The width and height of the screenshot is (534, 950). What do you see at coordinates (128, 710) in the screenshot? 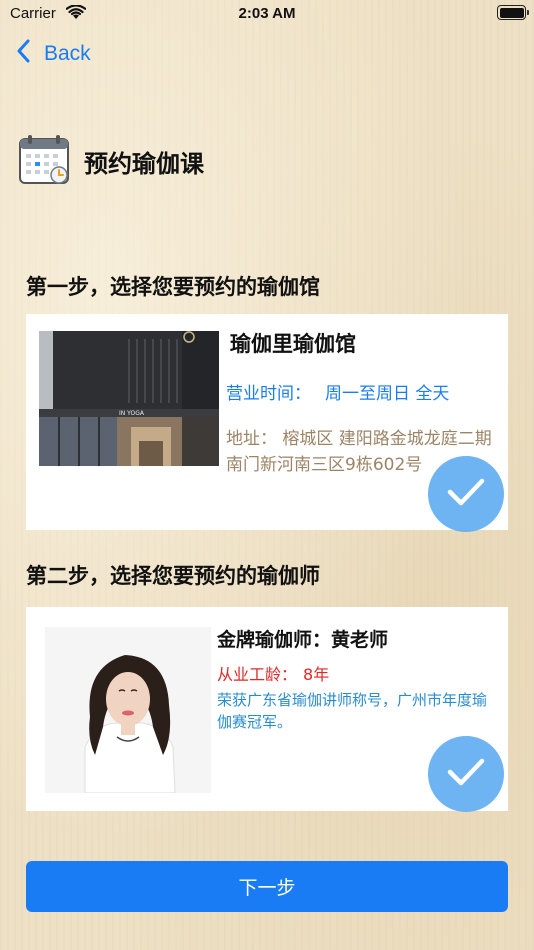
I see `teacher-photo` at bounding box center [128, 710].